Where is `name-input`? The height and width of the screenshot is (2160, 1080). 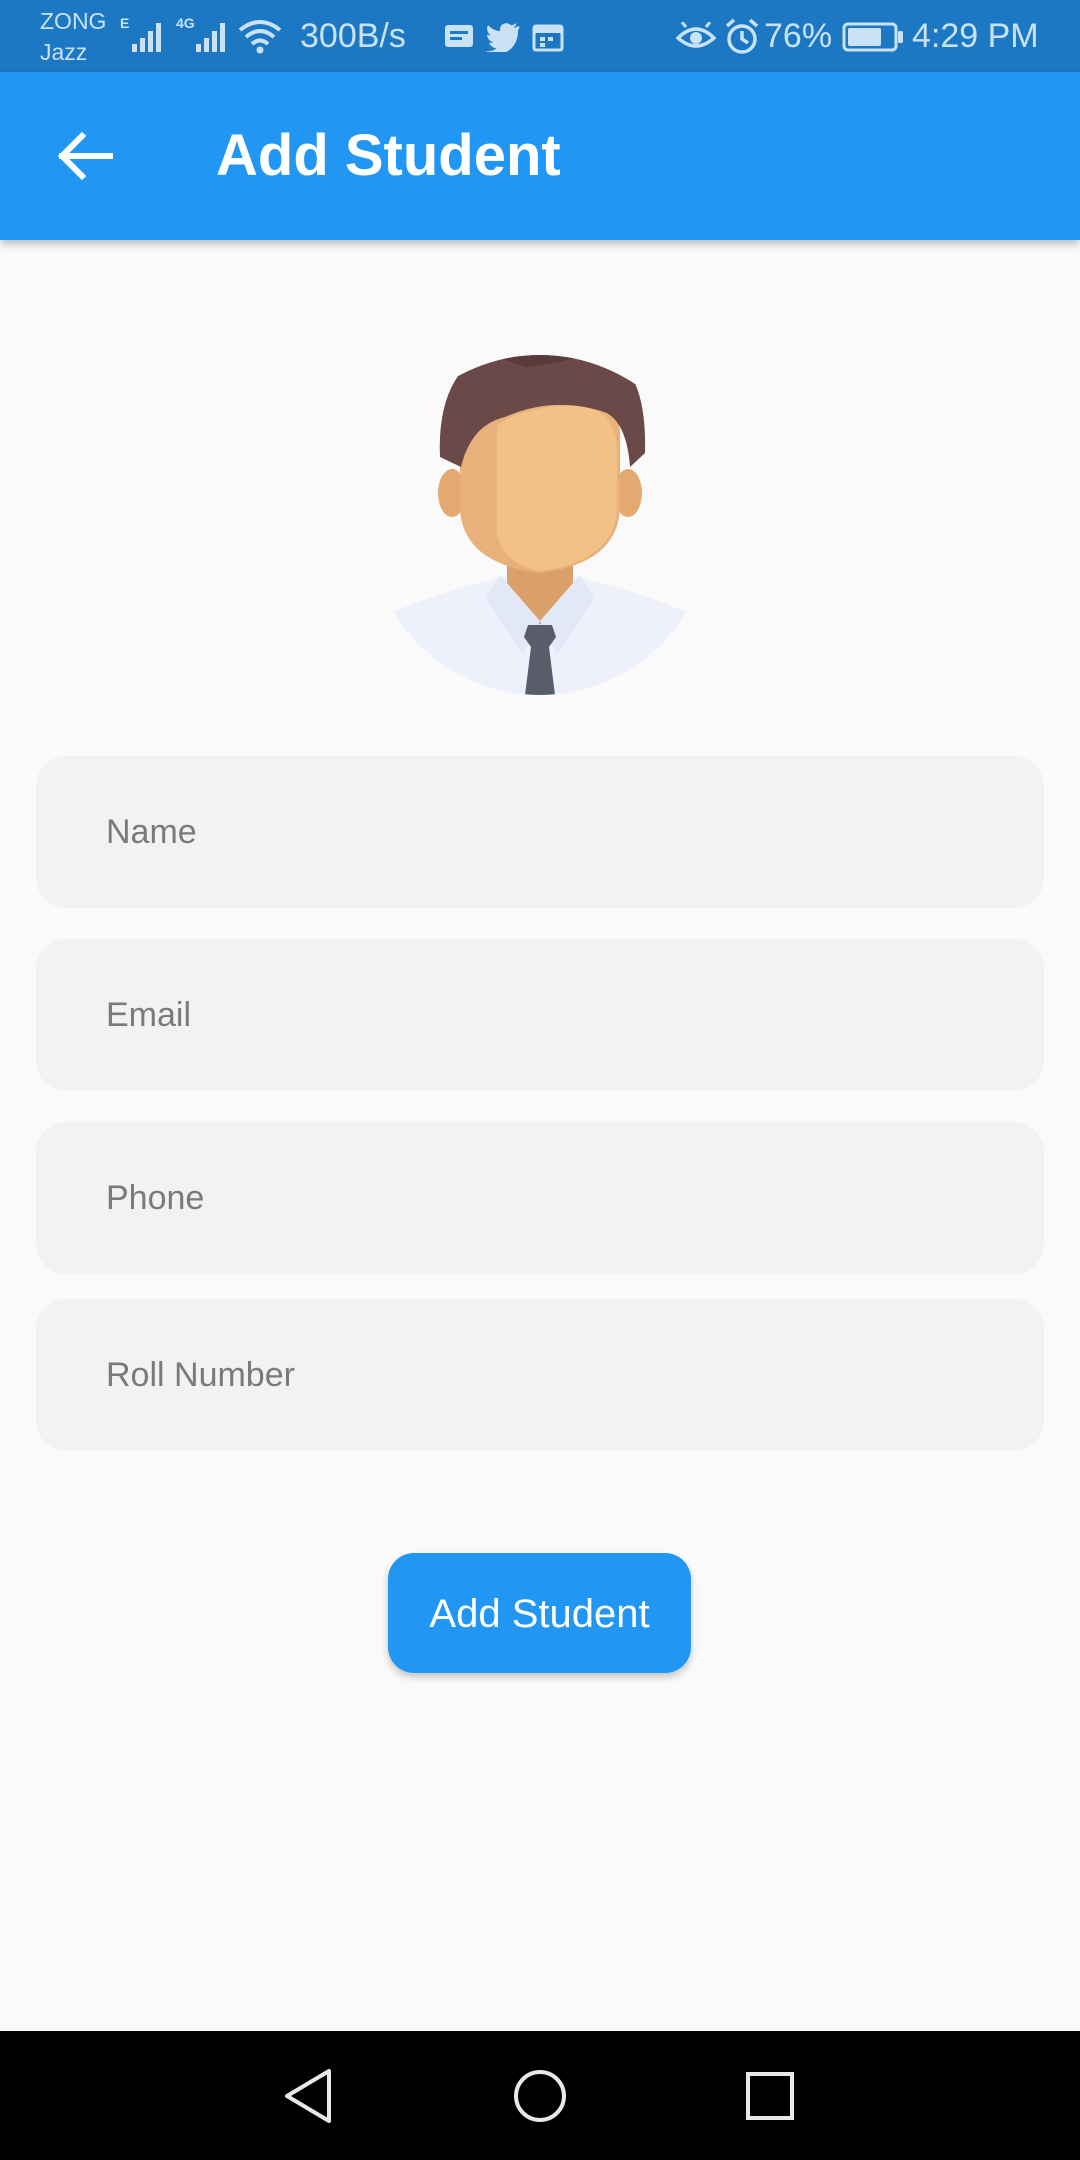 name-input is located at coordinates (540, 832).